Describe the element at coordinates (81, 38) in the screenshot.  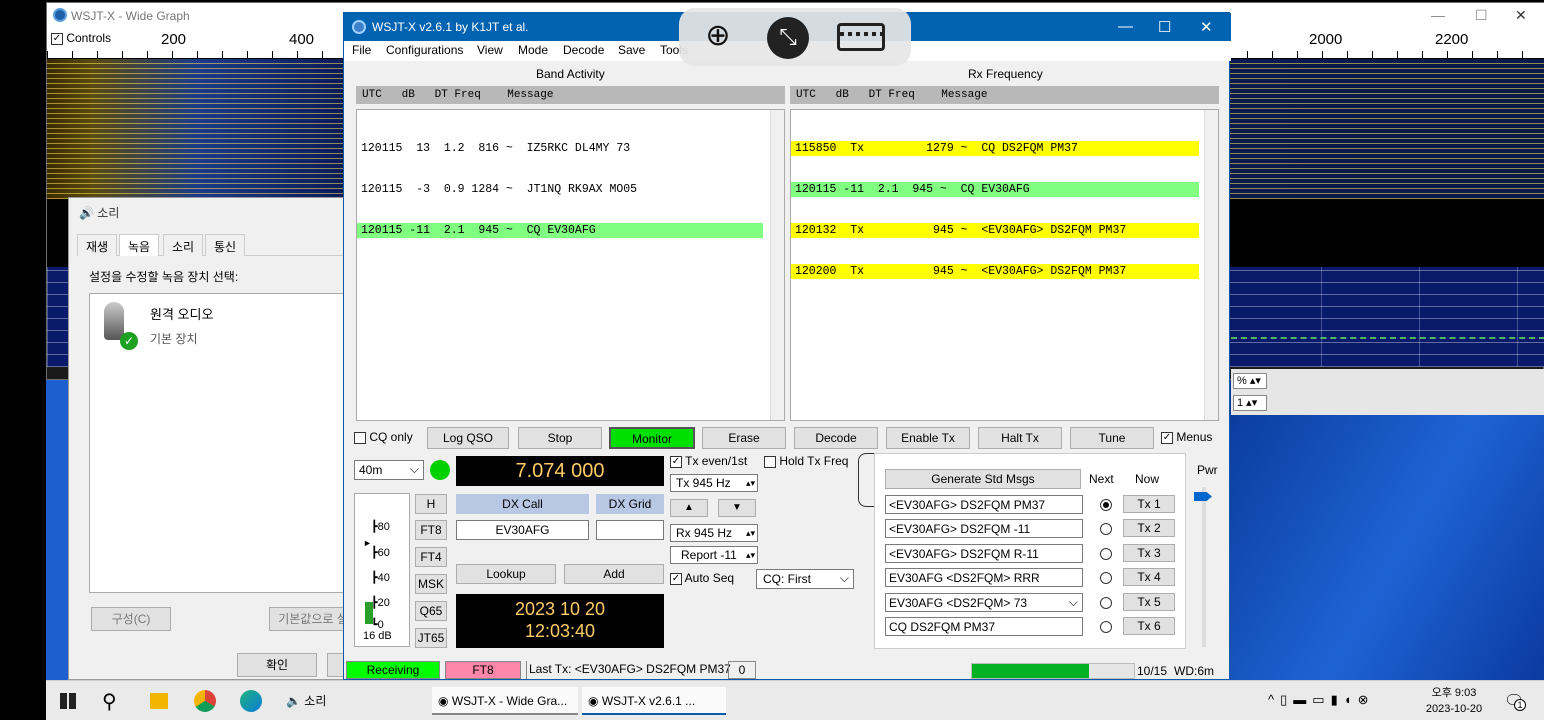
I see `controls-checkbox: ✓ Controls` at that location.